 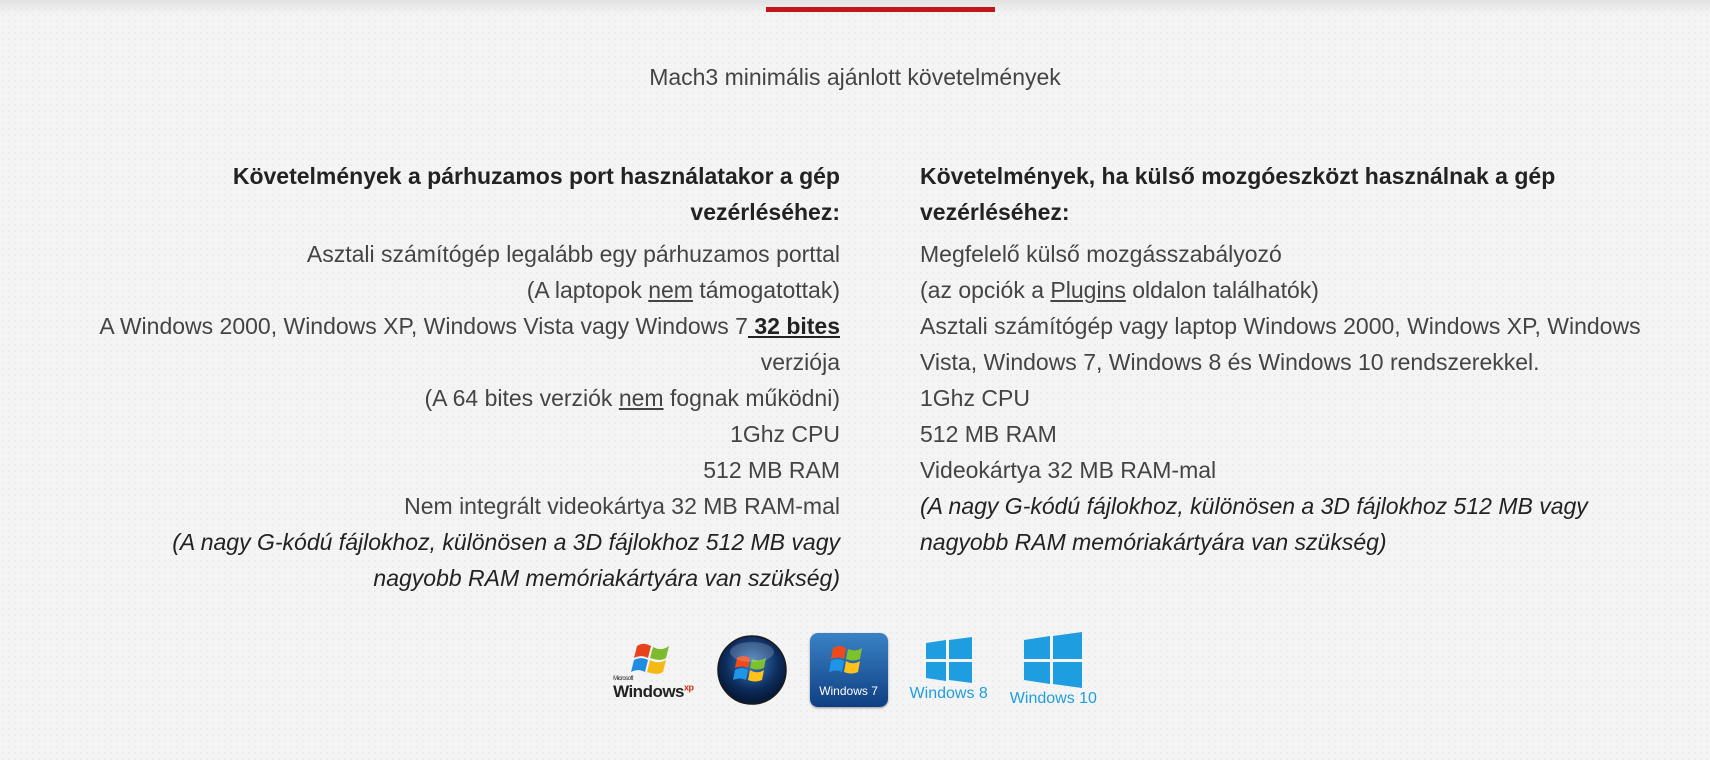 I want to click on windows-vista-orb-icon, so click(x=751, y=670).